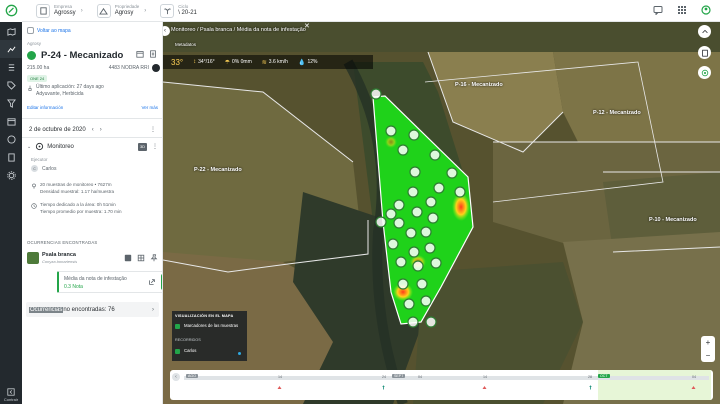 This screenshot has height=404, width=720. What do you see at coordinates (167, 10) in the screenshot?
I see `sprout-icon` at bounding box center [167, 10].